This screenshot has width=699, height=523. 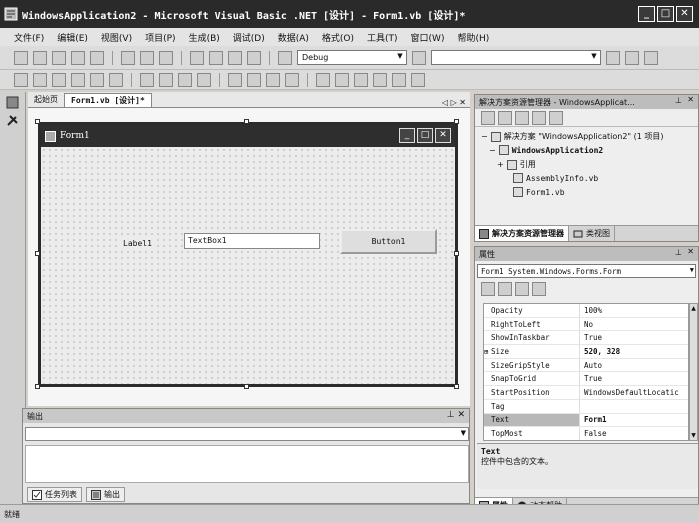 I want to click on tree-node-project: − WindowsApplication2, so click(x=546, y=150).